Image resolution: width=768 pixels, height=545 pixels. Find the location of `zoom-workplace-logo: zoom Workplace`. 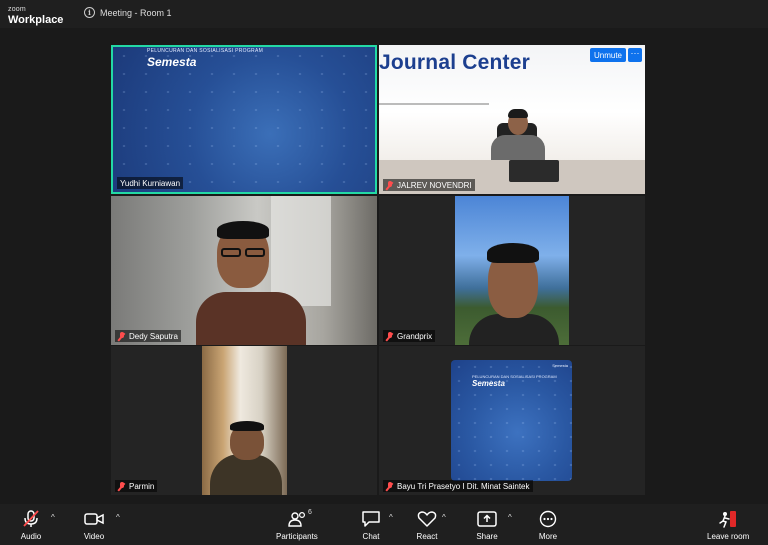

zoom-workplace-logo: zoom Workplace is located at coordinates (35, 15).